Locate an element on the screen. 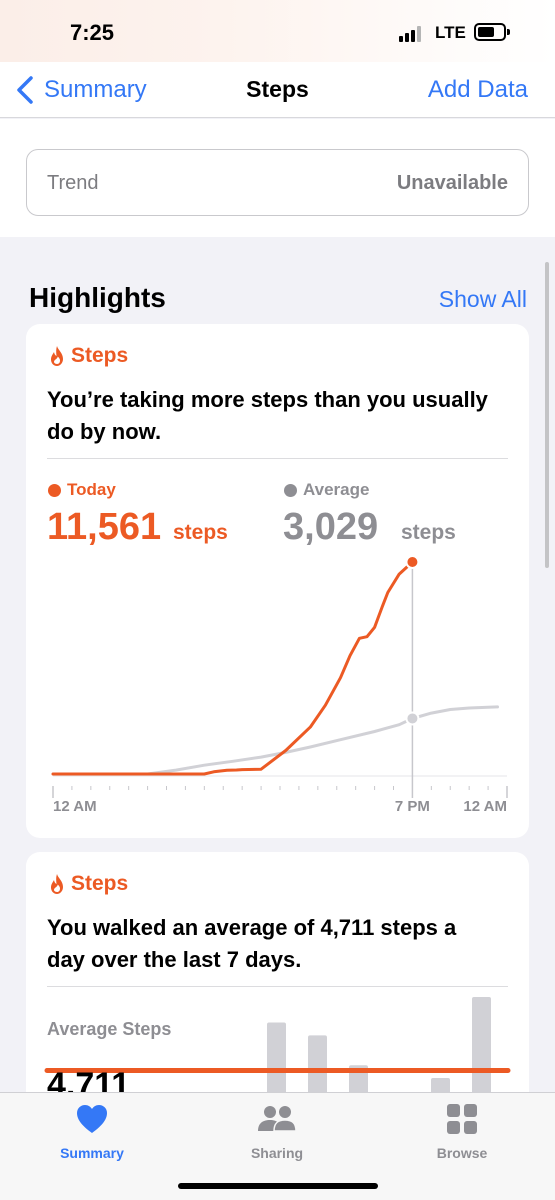 This screenshot has height=1200, width=555. back-button-label: Summary is located at coordinates (95, 89).